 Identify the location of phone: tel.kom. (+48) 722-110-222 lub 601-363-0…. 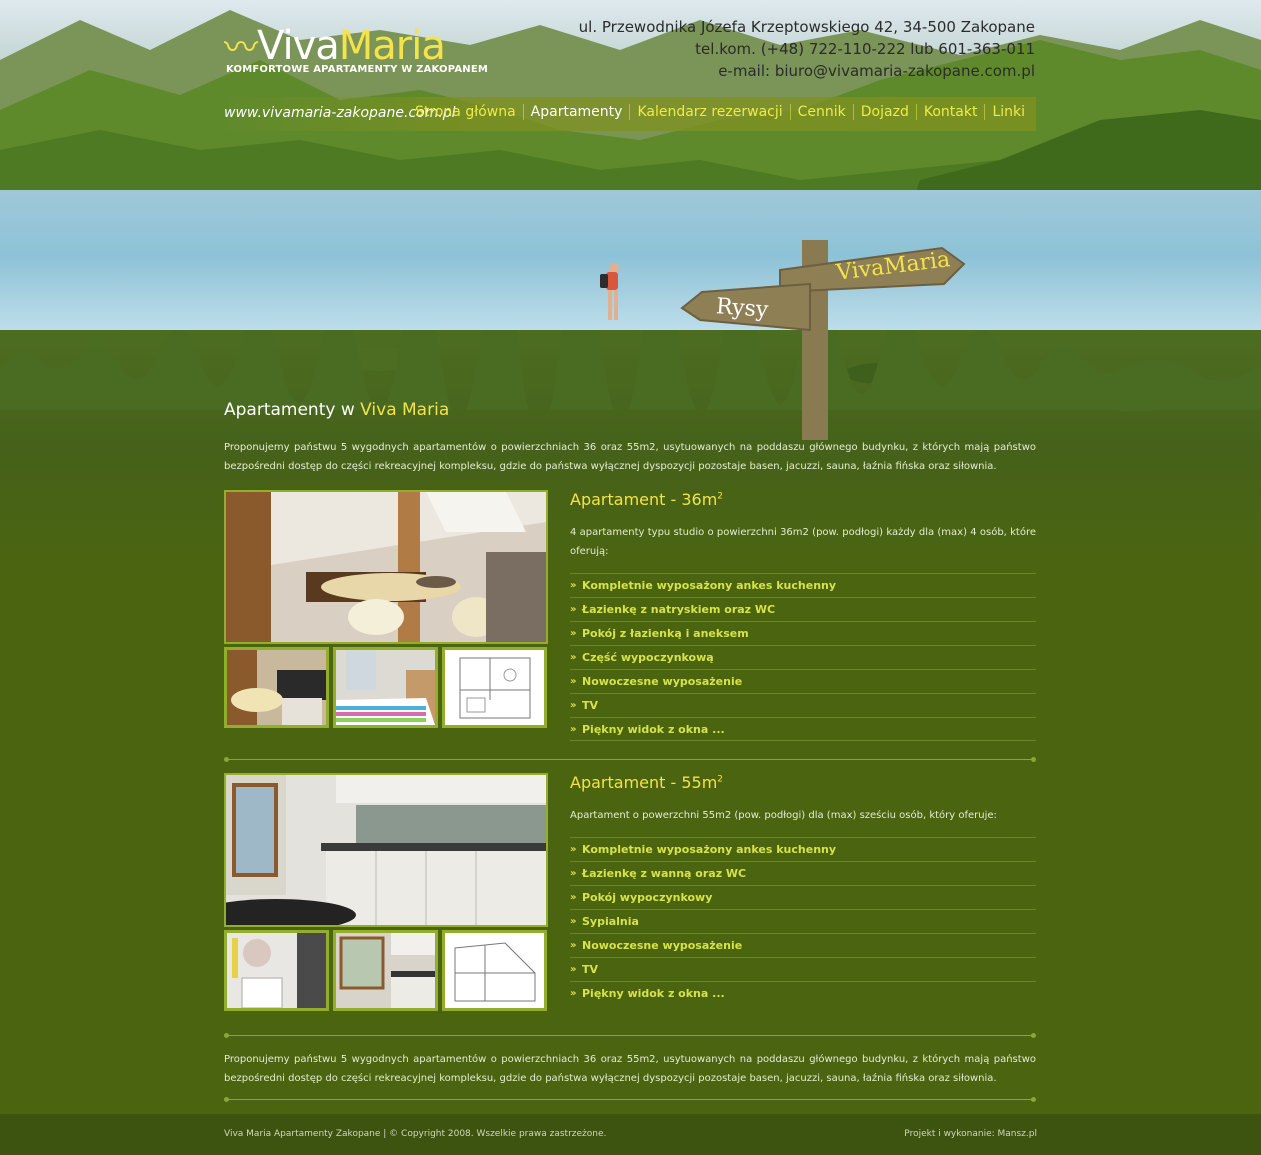
(865, 49).